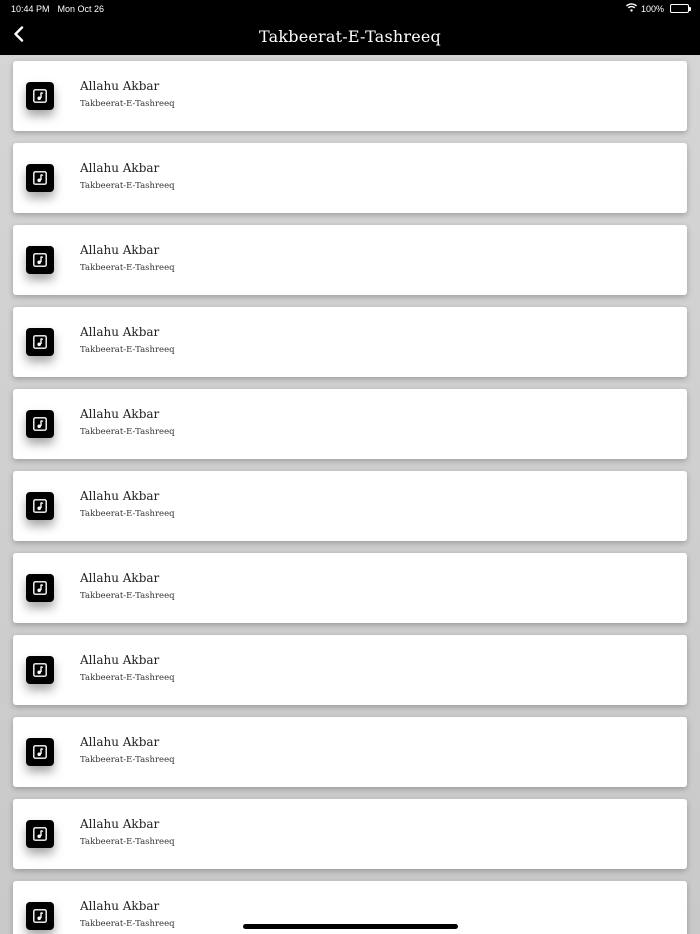 The image size is (700, 934). I want to click on wifi-icon, so click(631, 8).